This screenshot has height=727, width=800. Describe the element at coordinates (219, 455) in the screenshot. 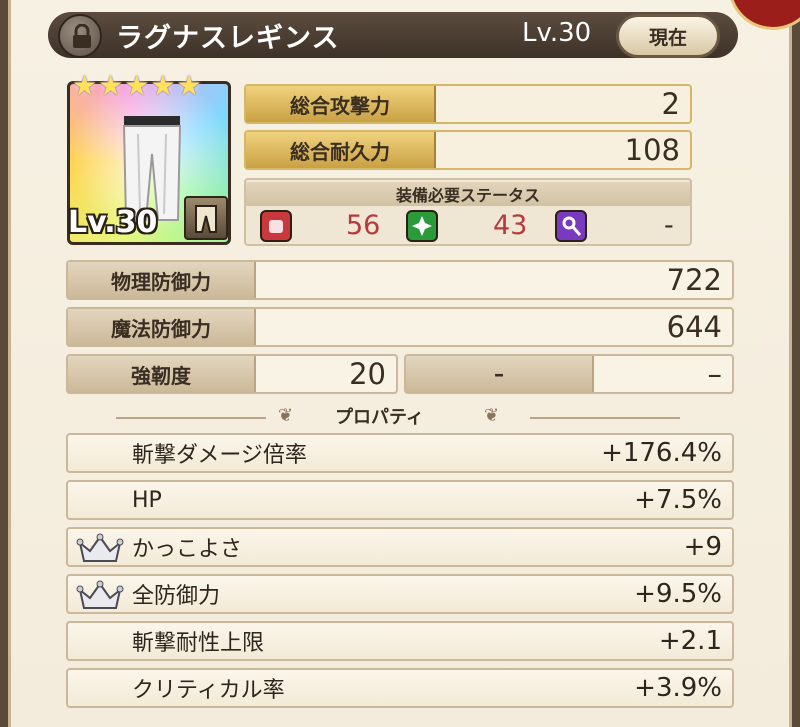

I see `property-name: 斬撃ダメージ倍率` at that location.